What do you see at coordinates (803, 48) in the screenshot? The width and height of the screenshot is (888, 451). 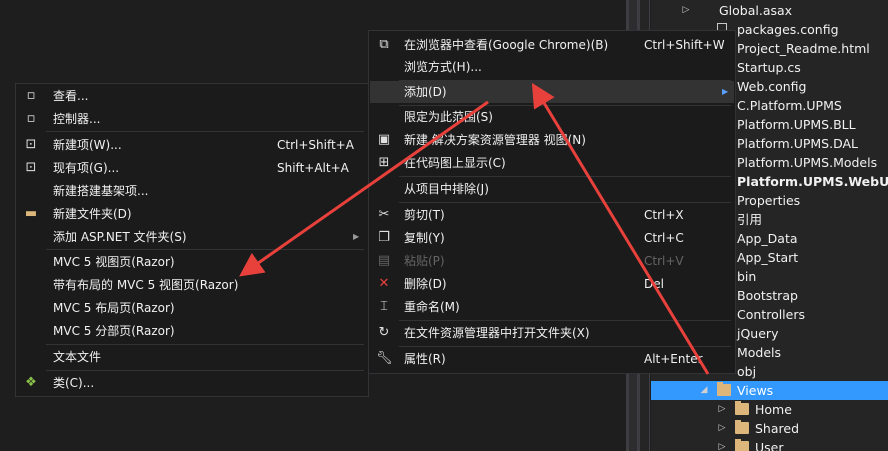 I see `tree-item-label: Project_Readme.html` at bounding box center [803, 48].